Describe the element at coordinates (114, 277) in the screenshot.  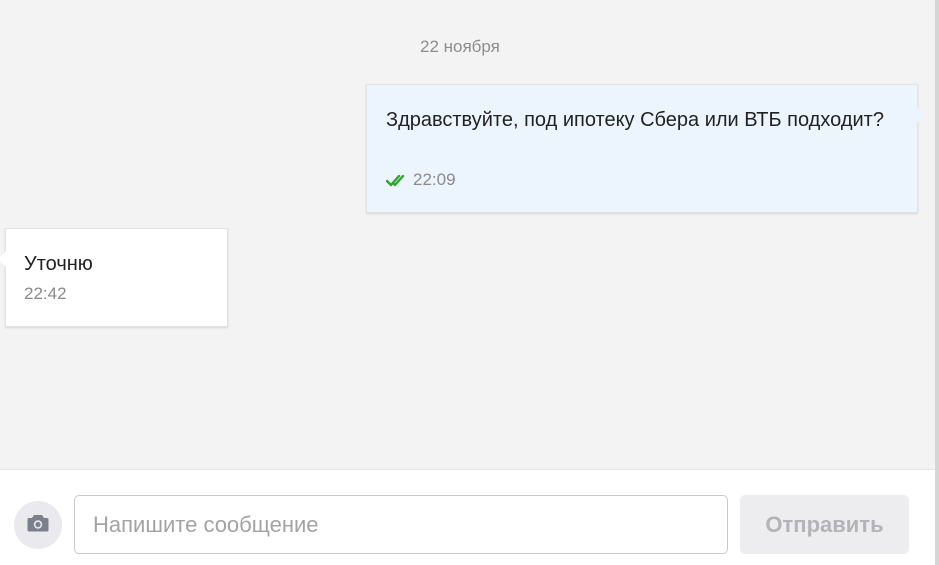
I see `incoming-message: Уточню 22:42` at that location.